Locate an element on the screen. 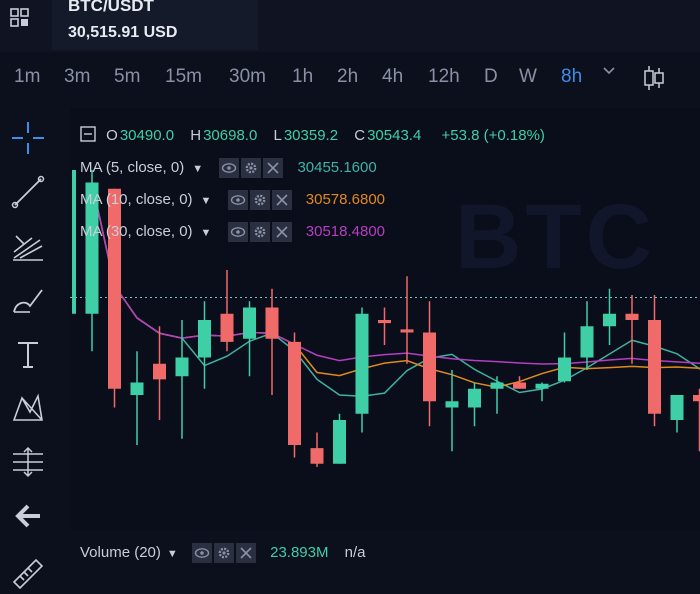 This screenshot has height=594, width=700. ma-value: 30578.6800 is located at coordinates (345, 199).